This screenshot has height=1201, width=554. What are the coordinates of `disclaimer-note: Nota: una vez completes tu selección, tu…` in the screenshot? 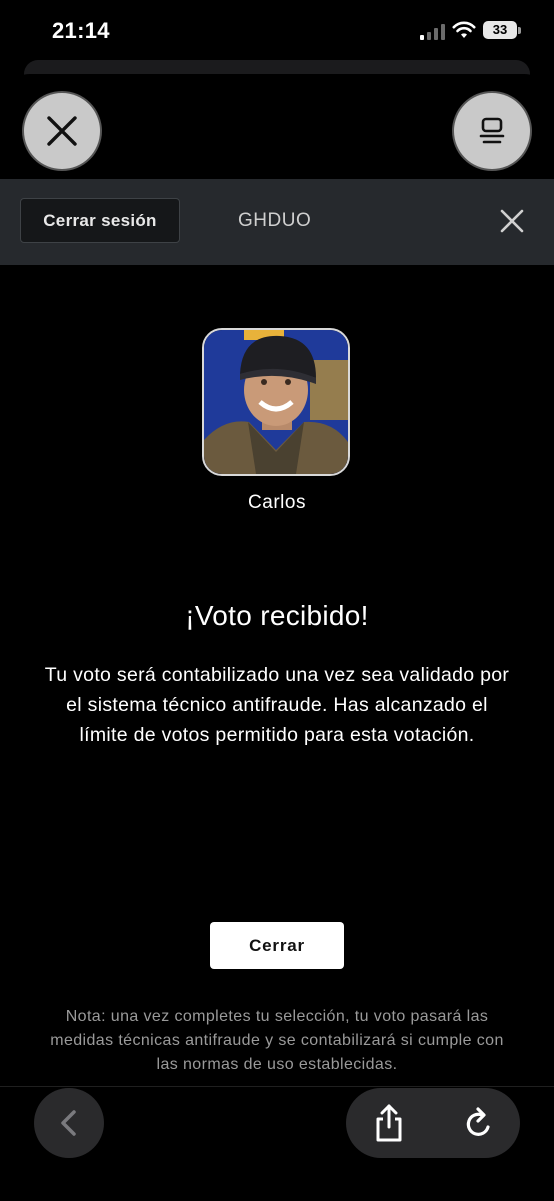 It's located at (277, 1040).